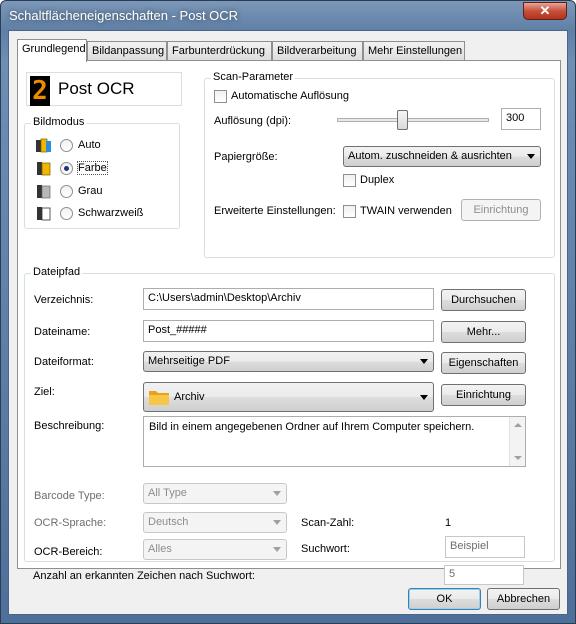 Image resolution: width=576 pixels, height=624 pixels. Describe the element at coordinates (44, 214) in the screenshot. I see `bw-mode-icon` at that location.